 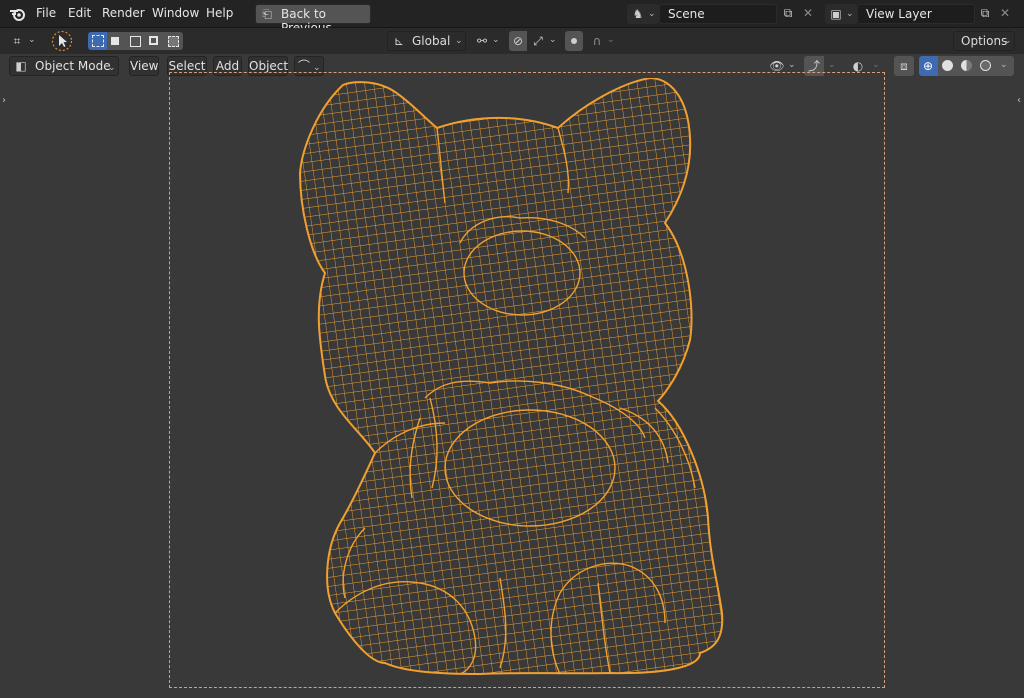 What do you see at coordinates (79, 13) in the screenshot?
I see `menu-edit: Edit` at bounding box center [79, 13].